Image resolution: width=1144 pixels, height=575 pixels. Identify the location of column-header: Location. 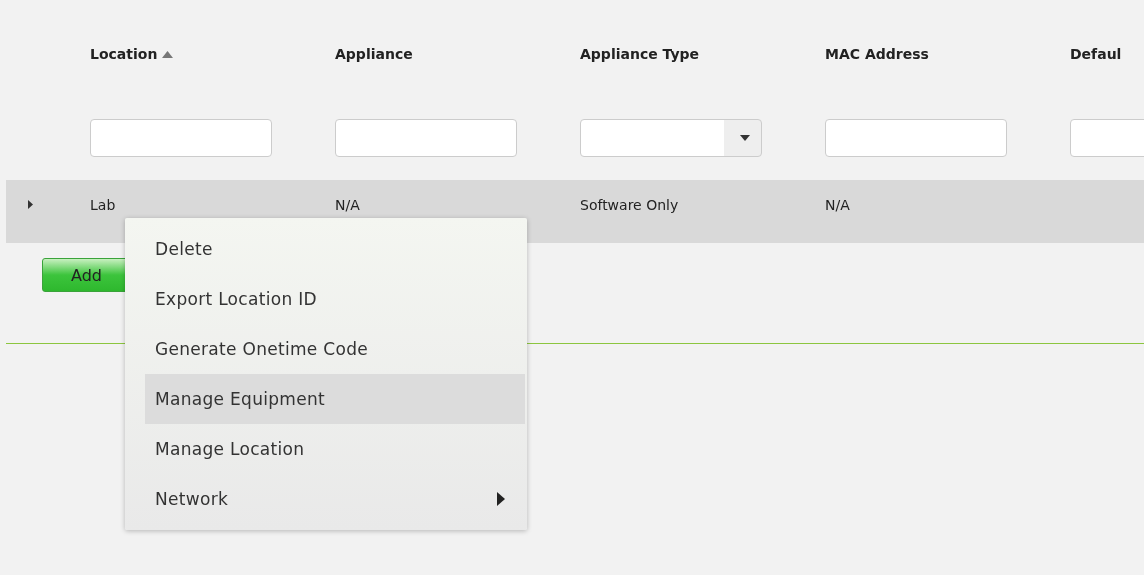
(124, 54).